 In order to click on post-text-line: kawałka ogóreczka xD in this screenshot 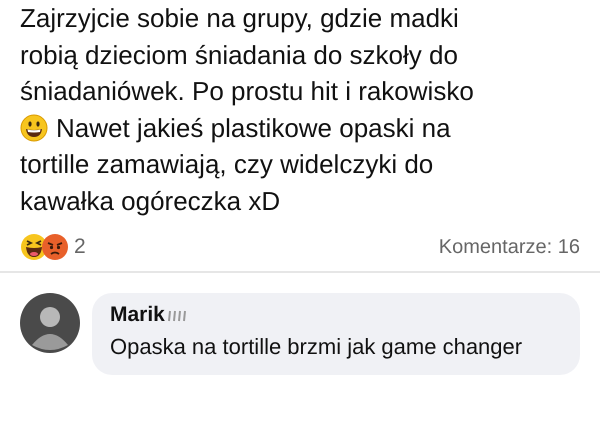, I will do `click(150, 201)`.